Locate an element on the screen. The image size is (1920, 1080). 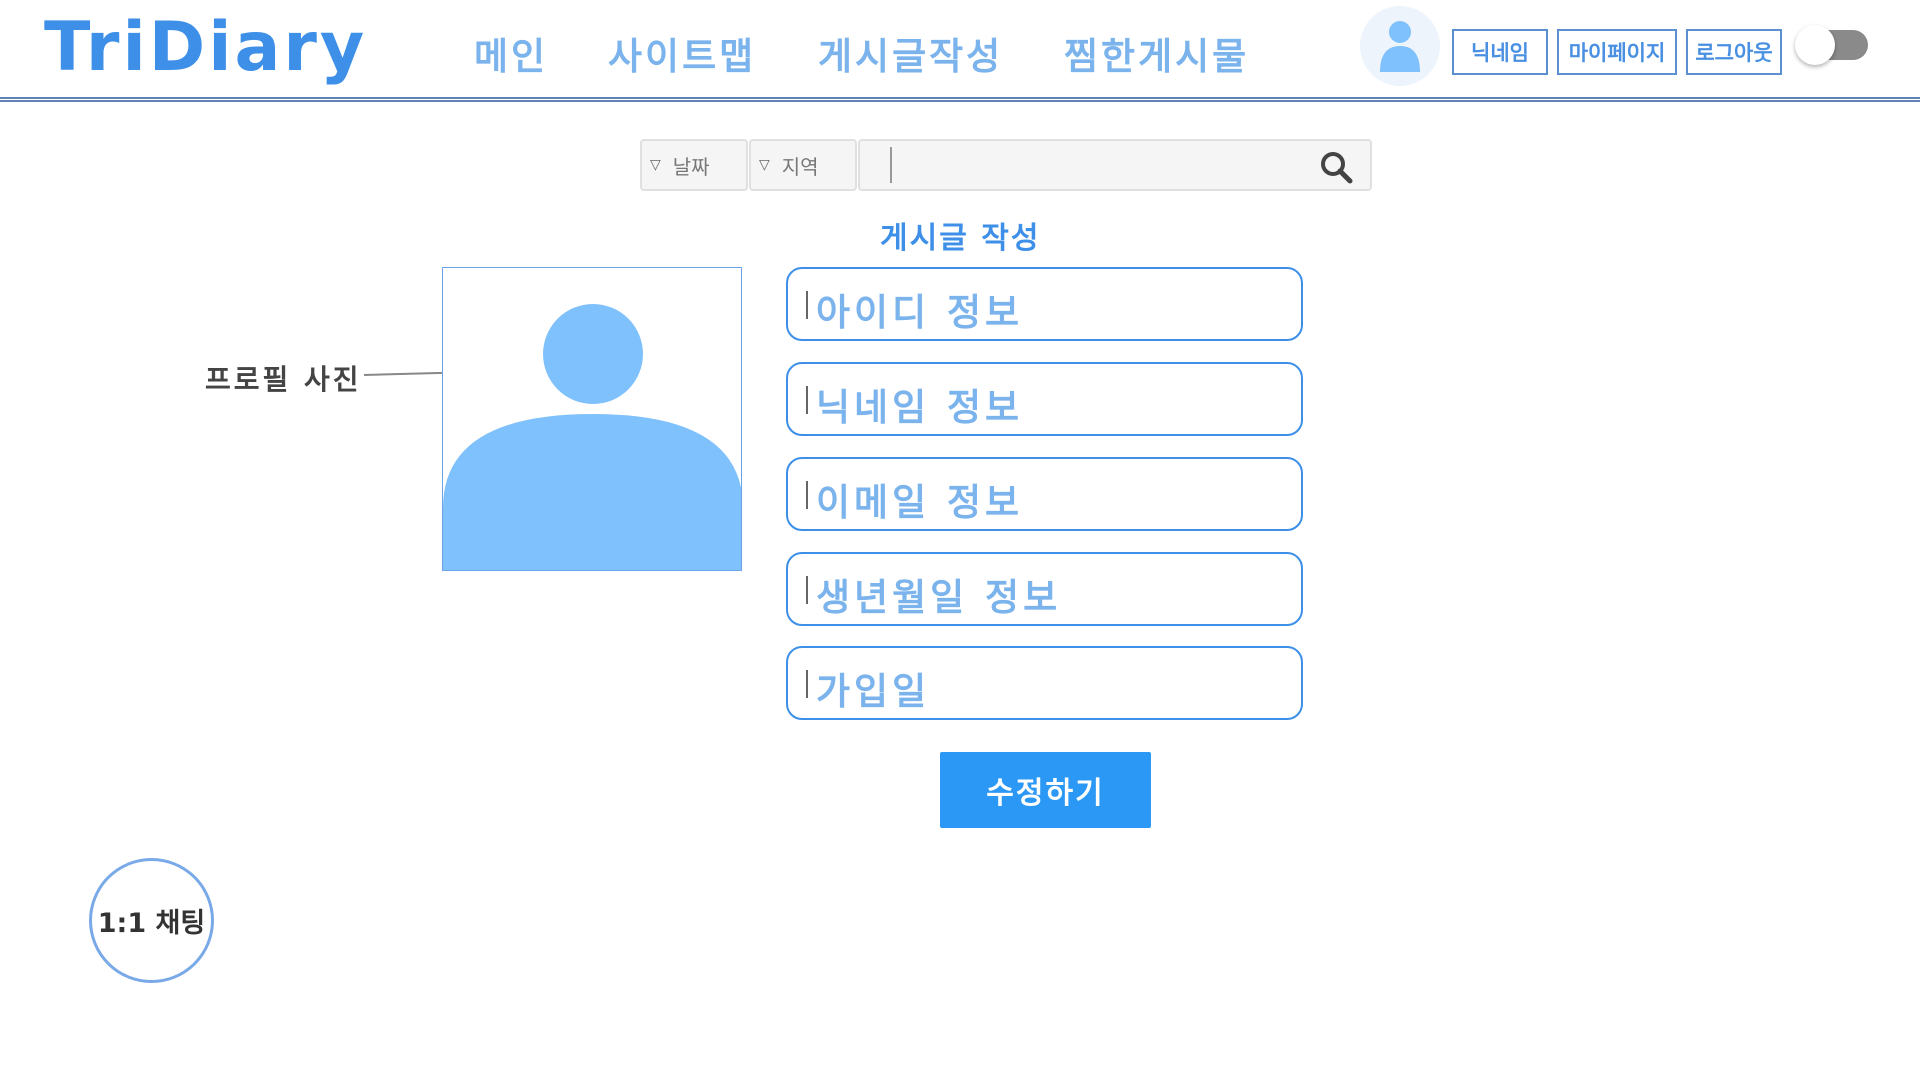
date-dropdown: ▽ 날짜 is located at coordinates (694, 165).